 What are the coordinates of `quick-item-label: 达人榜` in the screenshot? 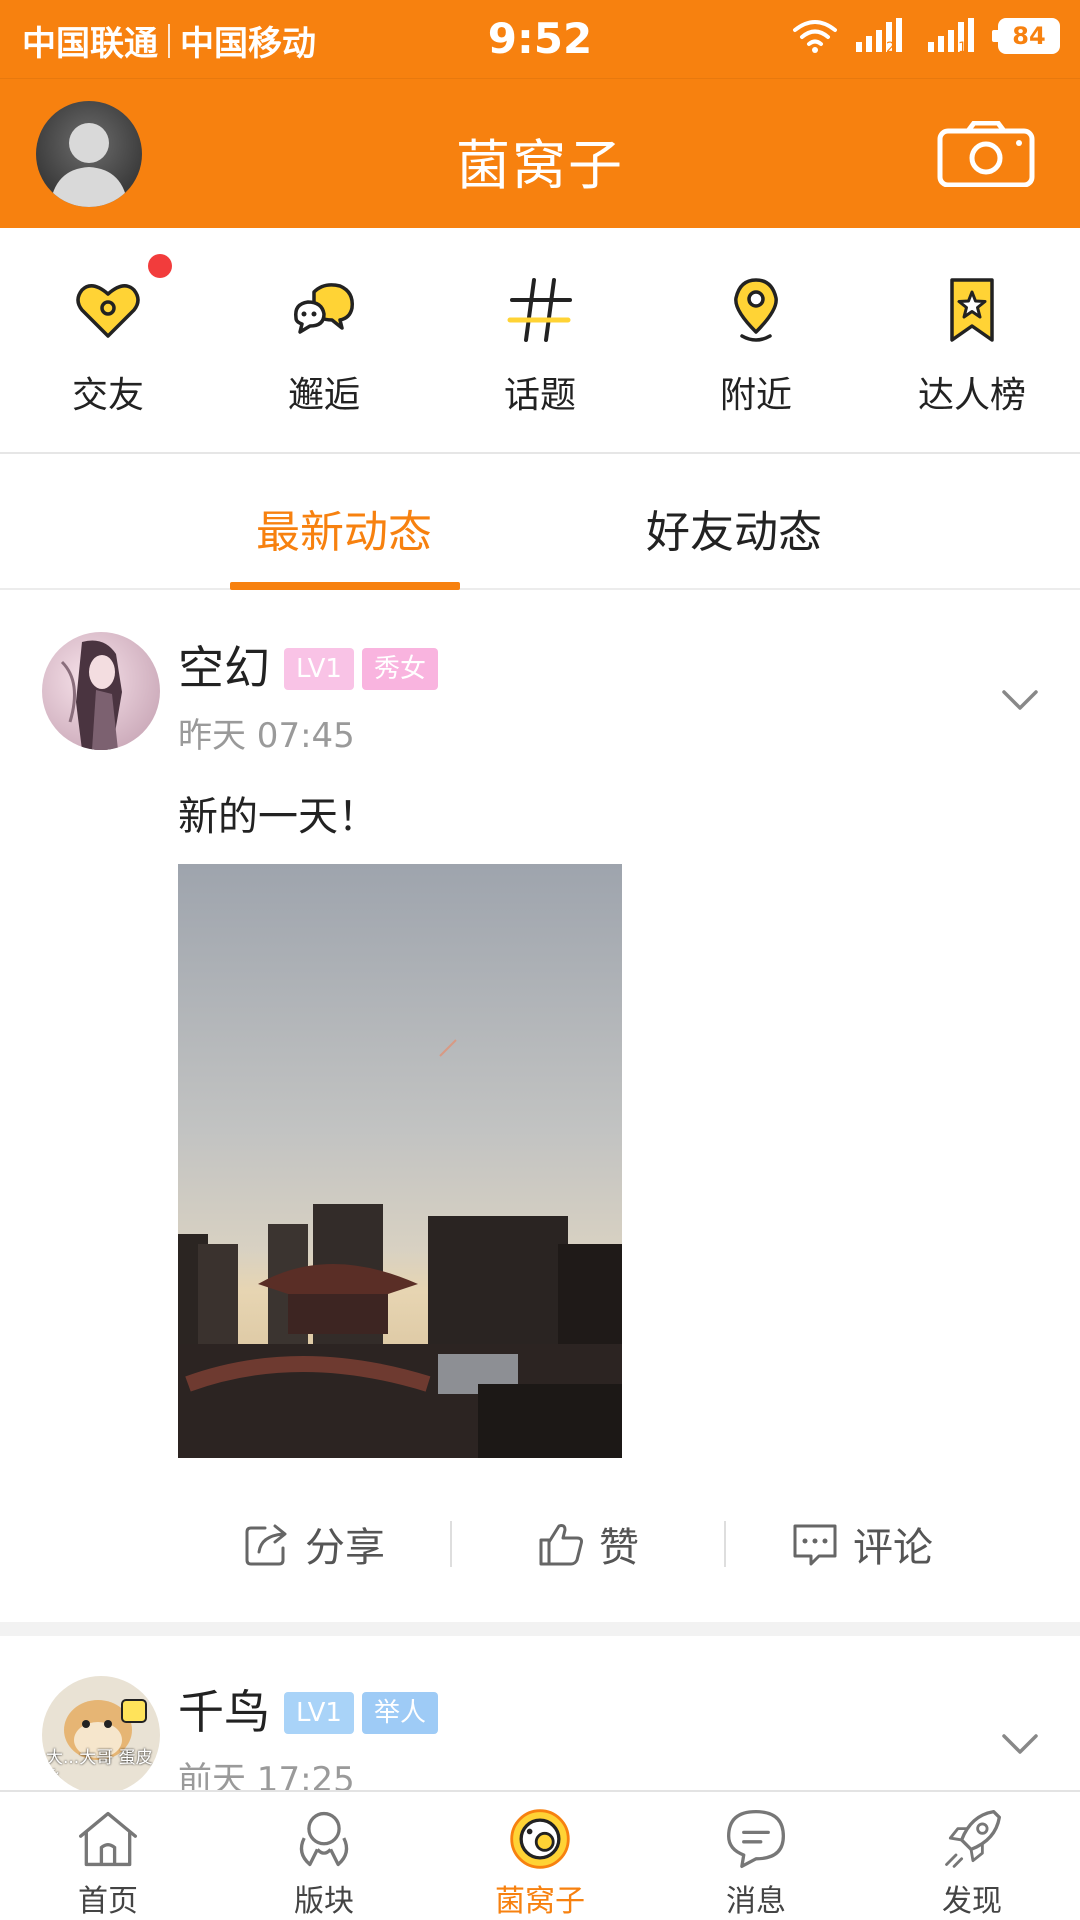 It's located at (971, 395).